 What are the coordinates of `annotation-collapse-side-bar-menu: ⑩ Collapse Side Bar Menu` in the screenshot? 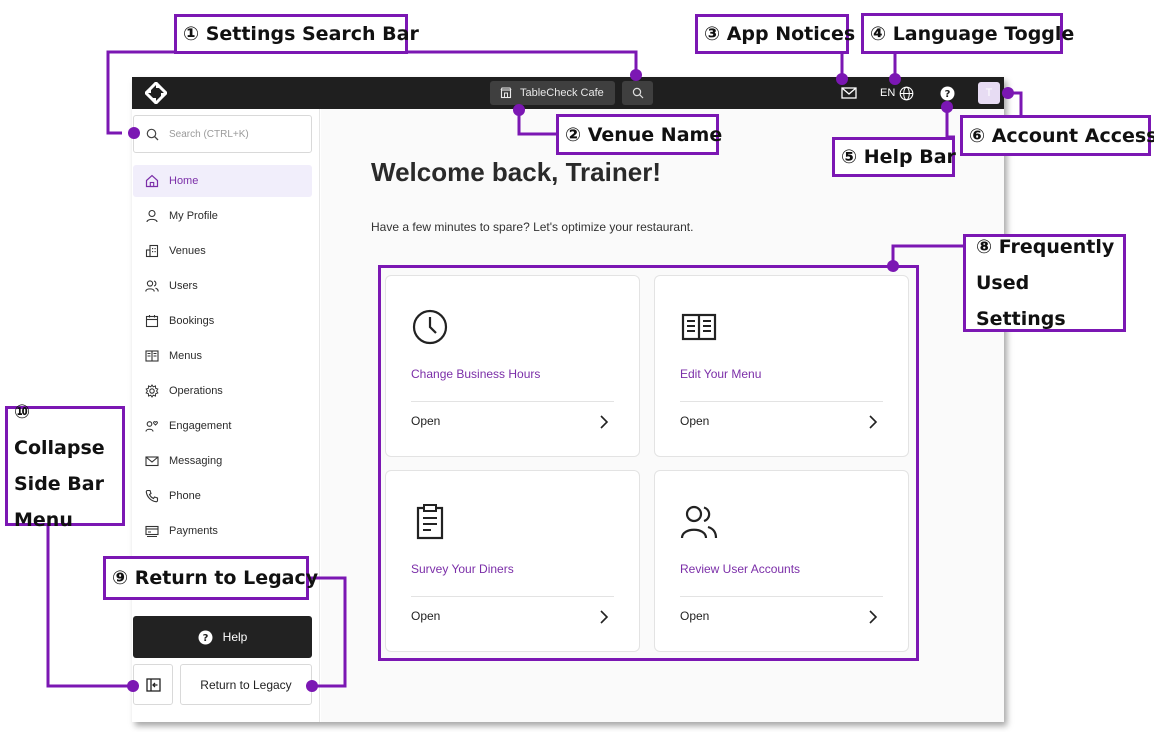 It's located at (65, 466).